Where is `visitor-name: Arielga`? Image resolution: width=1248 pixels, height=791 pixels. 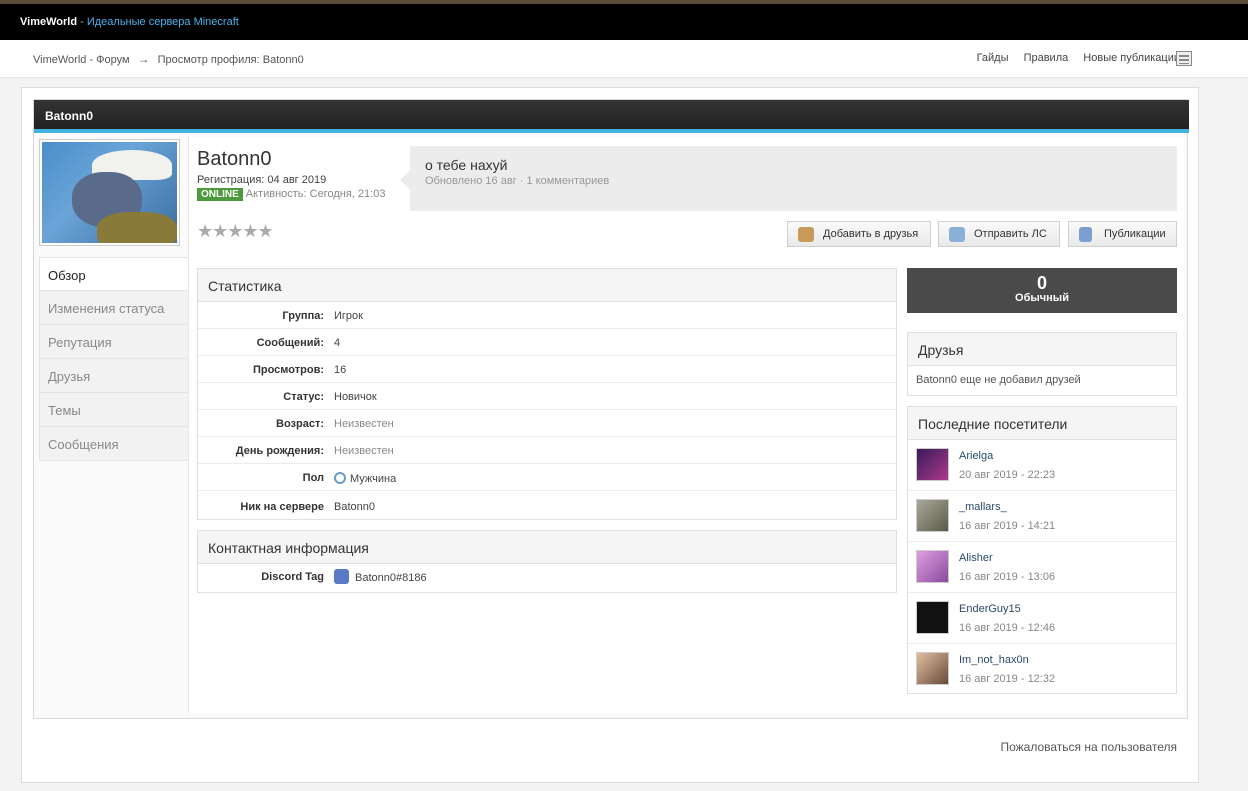 visitor-name: Arielga is located at coordinates (976, 456).